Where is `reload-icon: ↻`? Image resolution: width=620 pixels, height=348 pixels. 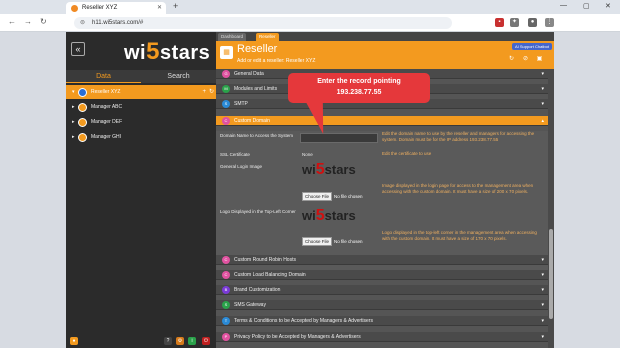 reload-icon: ↻ is located at coordinates (43, 21).